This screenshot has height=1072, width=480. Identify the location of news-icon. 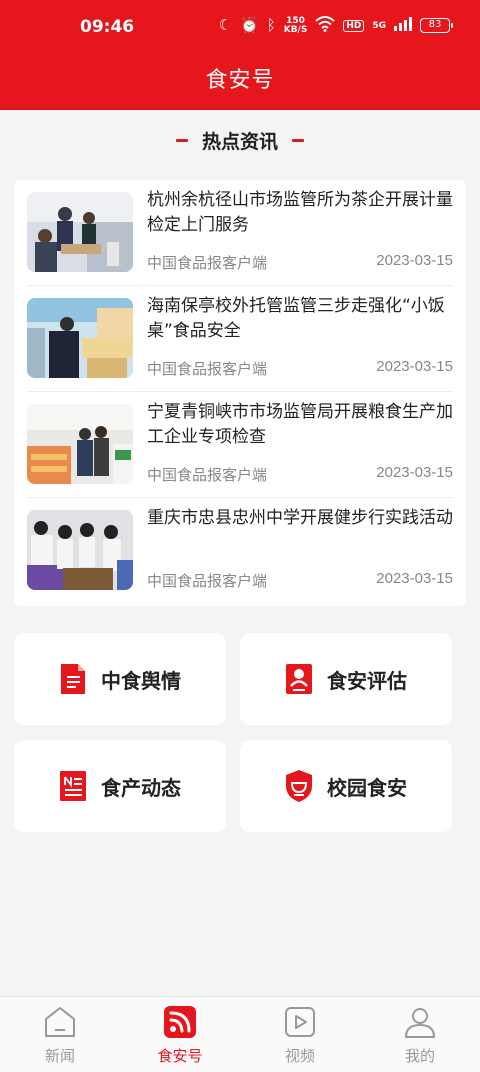
(73, 786).